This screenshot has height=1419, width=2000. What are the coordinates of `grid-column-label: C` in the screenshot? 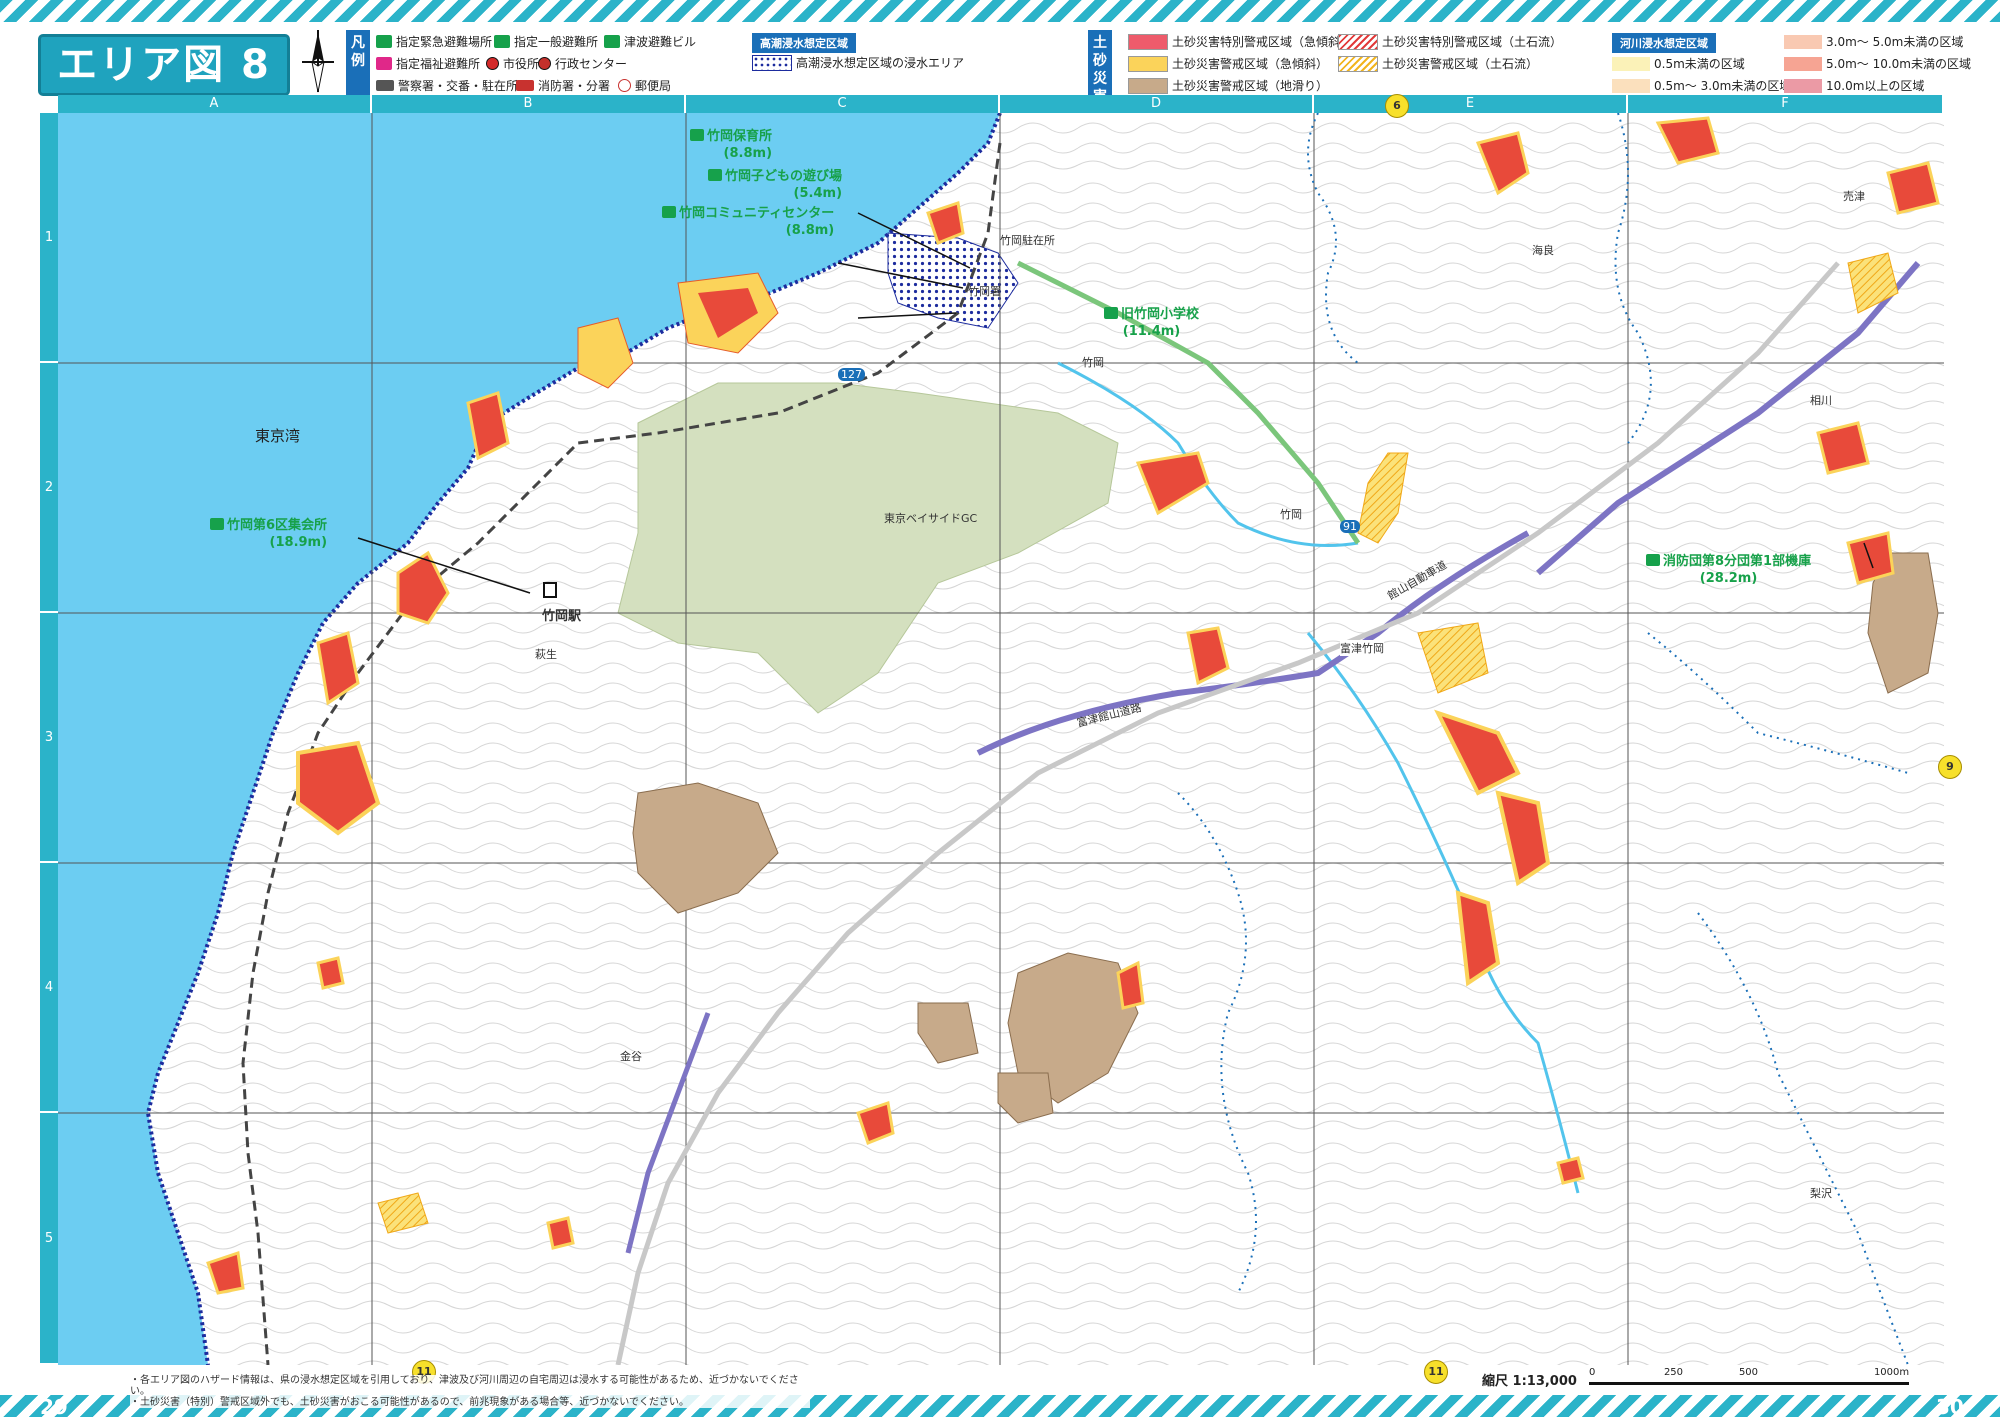 It's located at (843, 104).